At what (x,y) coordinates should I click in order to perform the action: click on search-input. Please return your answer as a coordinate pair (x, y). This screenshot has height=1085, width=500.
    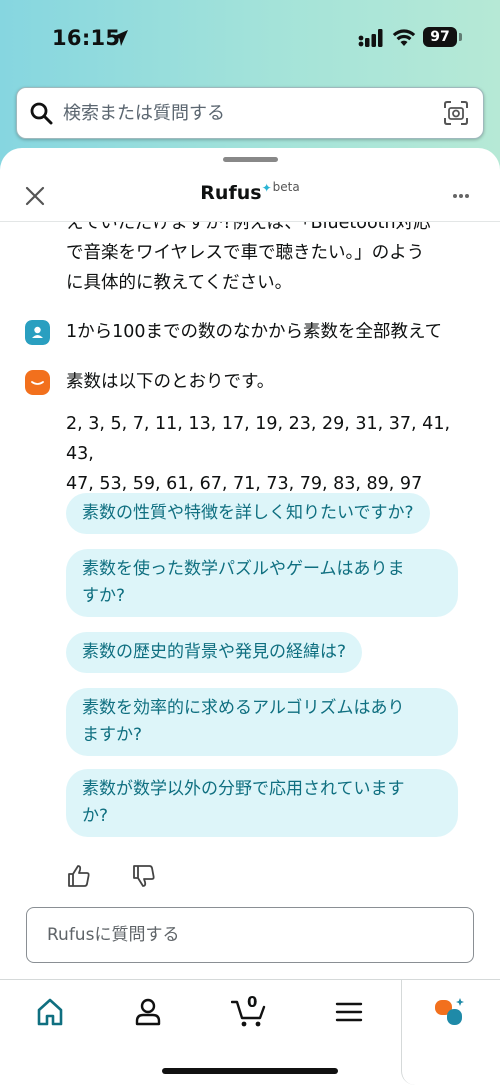
    Looking at the image, I should click on (248, 113).